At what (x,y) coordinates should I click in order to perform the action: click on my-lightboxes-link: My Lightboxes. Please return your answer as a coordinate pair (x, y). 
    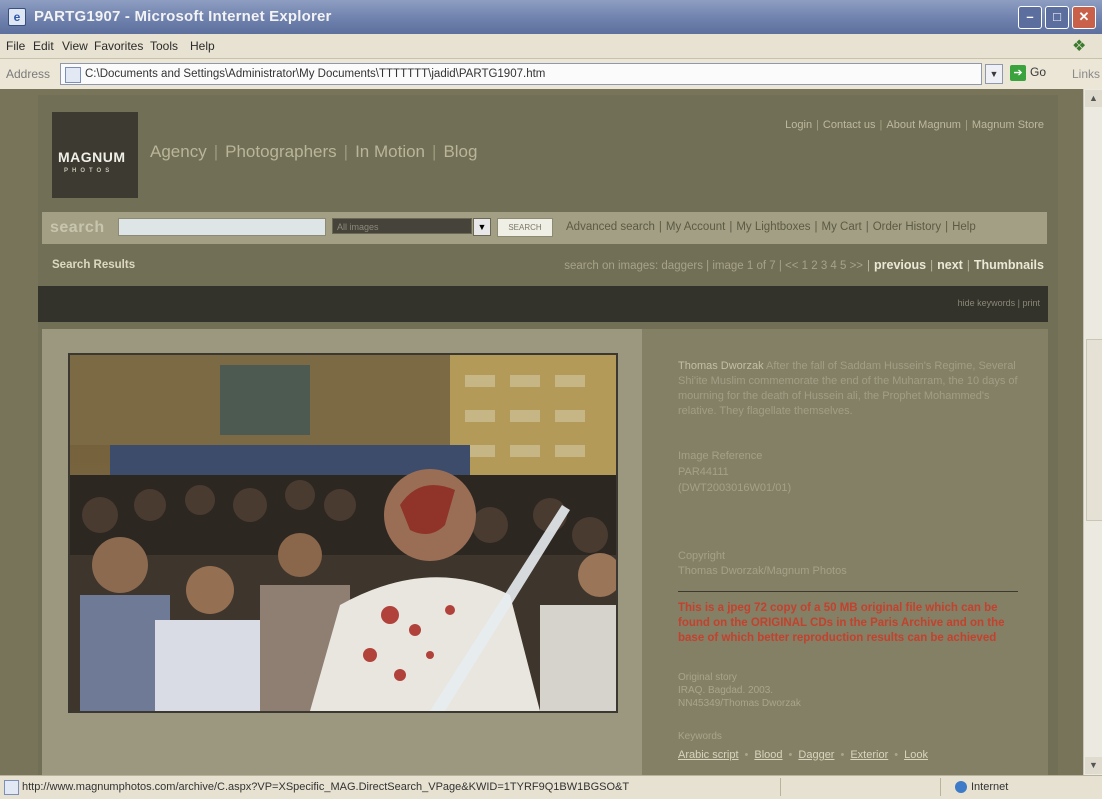
    Looking at the image, I should click on (773, 227).